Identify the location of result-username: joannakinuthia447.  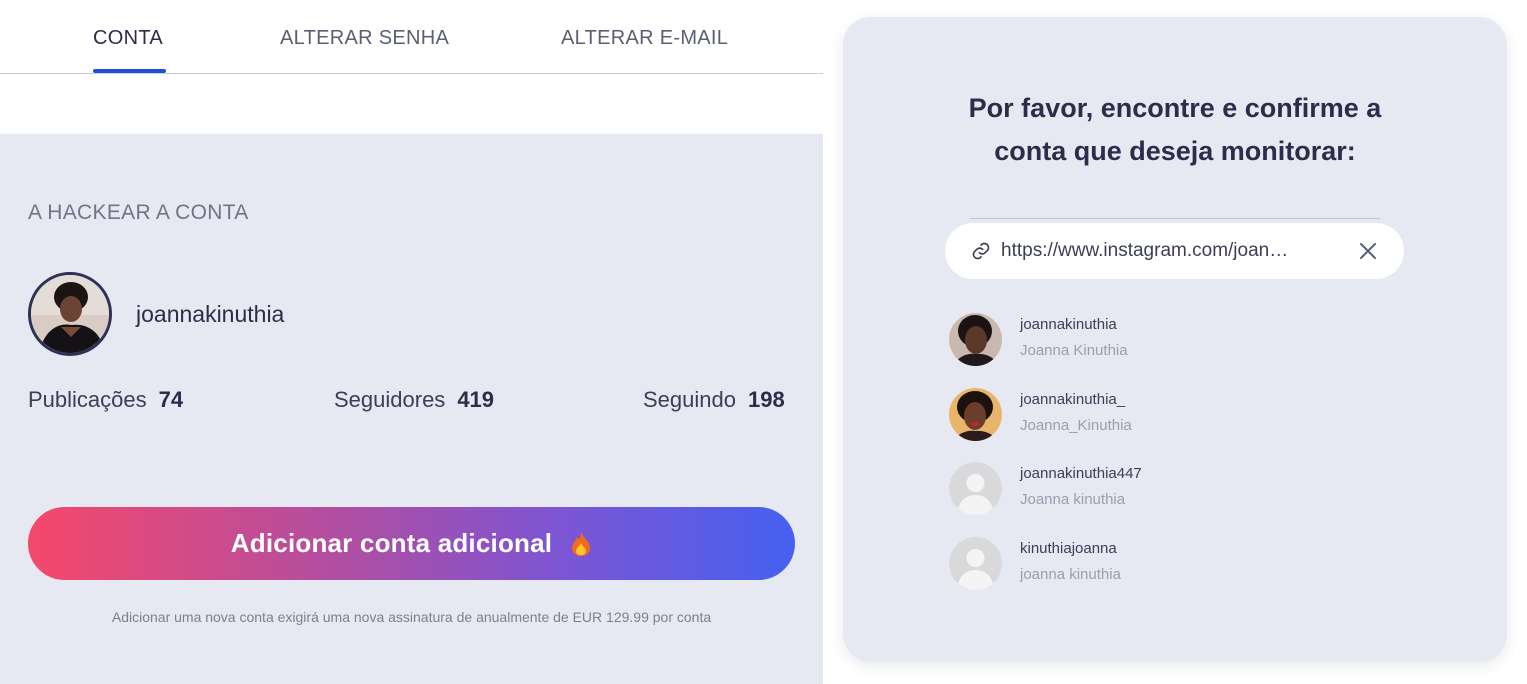
(1081, 473).